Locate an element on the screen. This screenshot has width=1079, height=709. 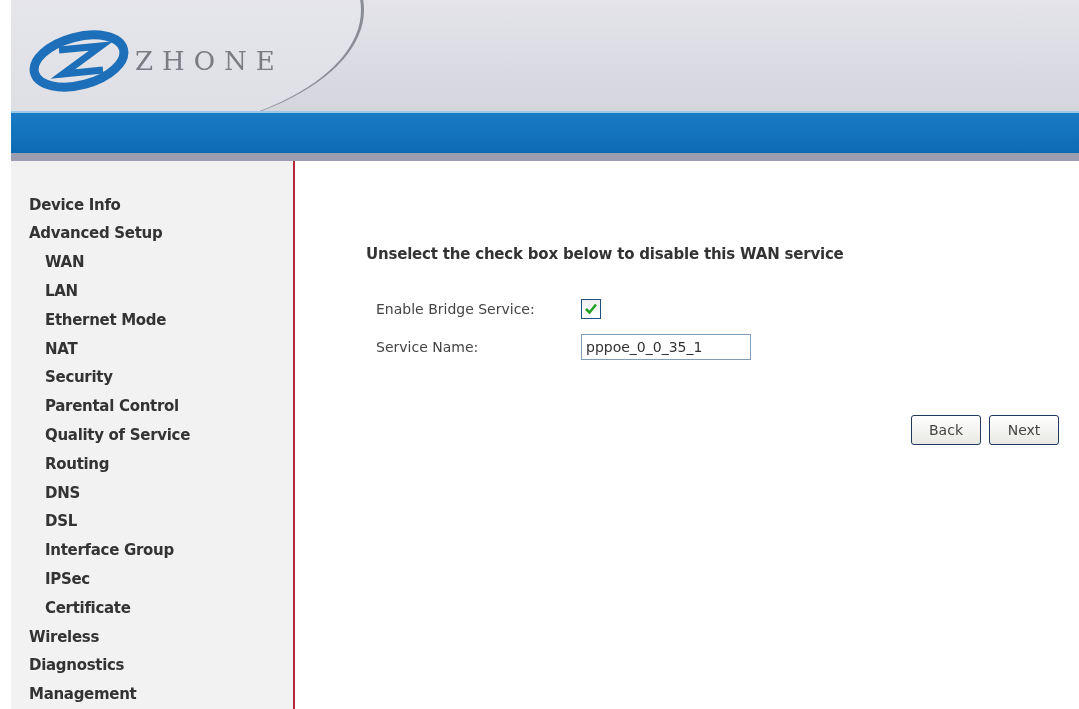
field-label: Enable Bridge Service: is located at coordinates (456, 308).